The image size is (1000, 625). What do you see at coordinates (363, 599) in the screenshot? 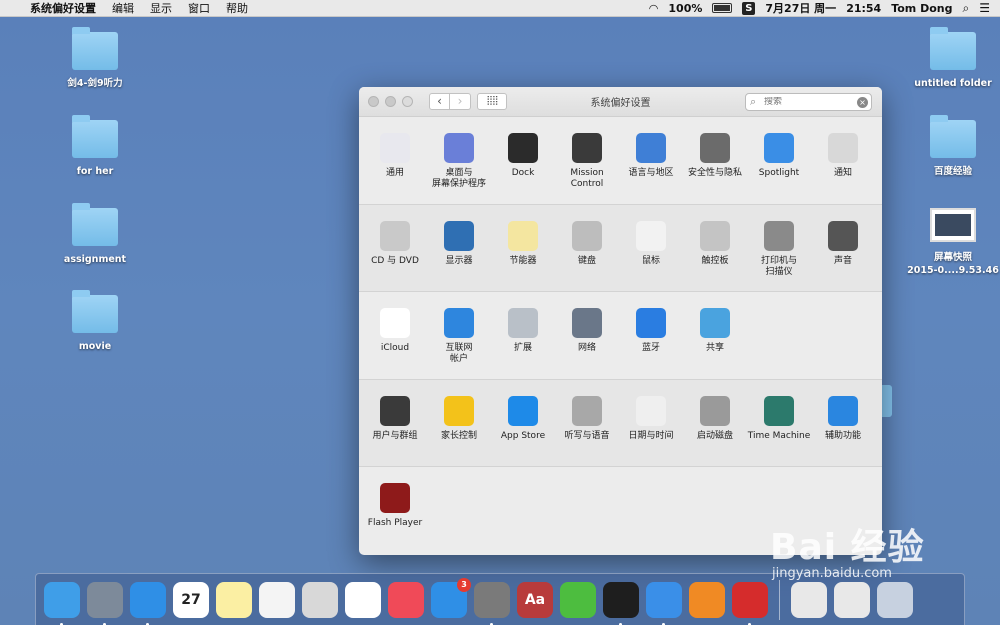
I see `photos-icon` at bounding box center [363, 599].